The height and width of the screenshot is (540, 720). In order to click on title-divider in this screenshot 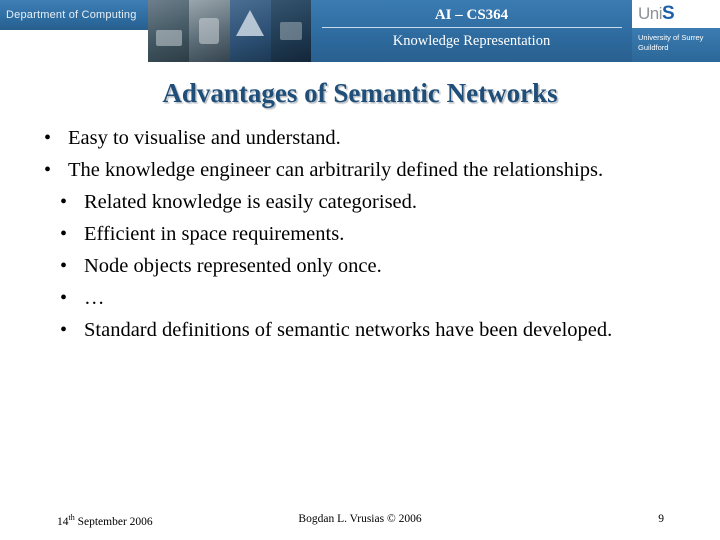, I will do `click(471, 27)`.